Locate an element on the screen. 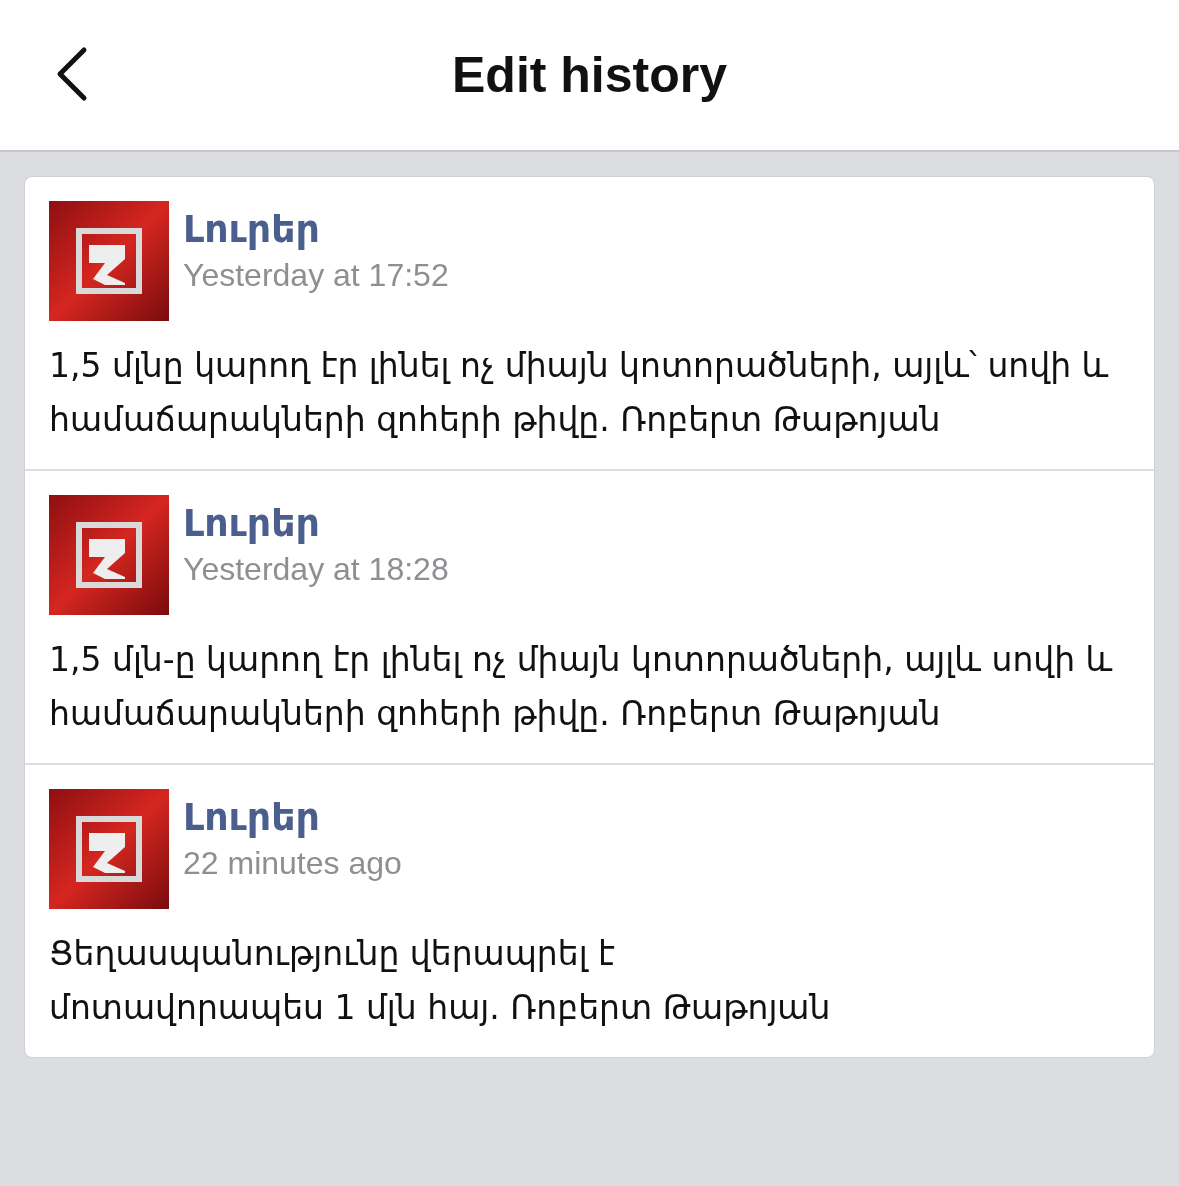 The height and width of the screenshot is (1186, 1179). post-text: 1,5 մլն-ը կարող էր լինել ոչ միայն կոտորածների, այլև սովի և համաճարակների զոհերի թիվը. Ռոբերտ Թաթոյան is located at coordinates (581, 687).